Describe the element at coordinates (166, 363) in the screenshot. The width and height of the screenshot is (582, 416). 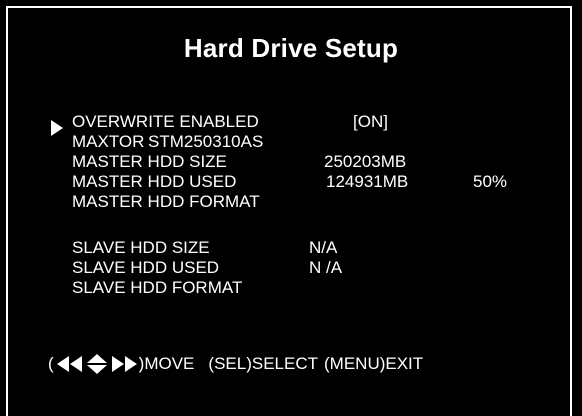
I see `footer-move-text: )MOVE` at that location.